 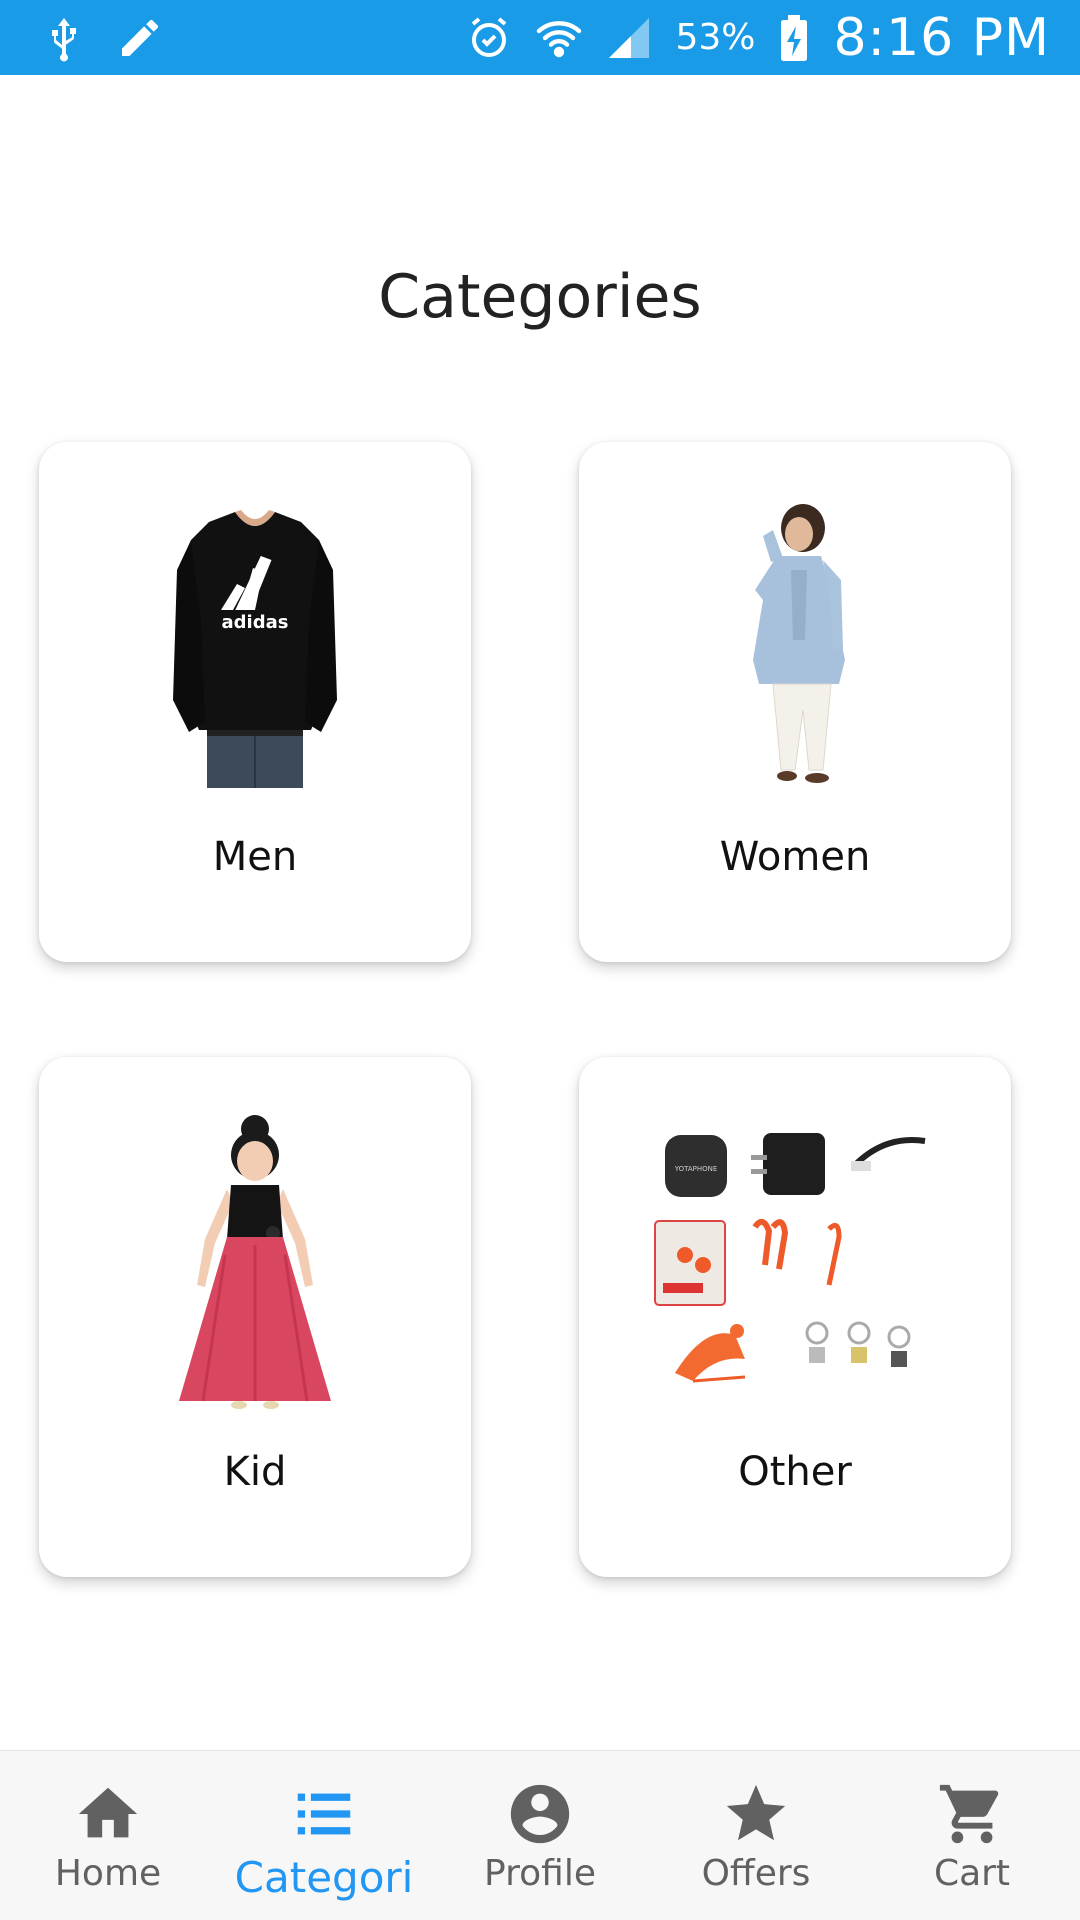 What do you see at coordinates (795, 857) in the screenshot?
I see `category-label: Women` at bounding box center [795, 857].